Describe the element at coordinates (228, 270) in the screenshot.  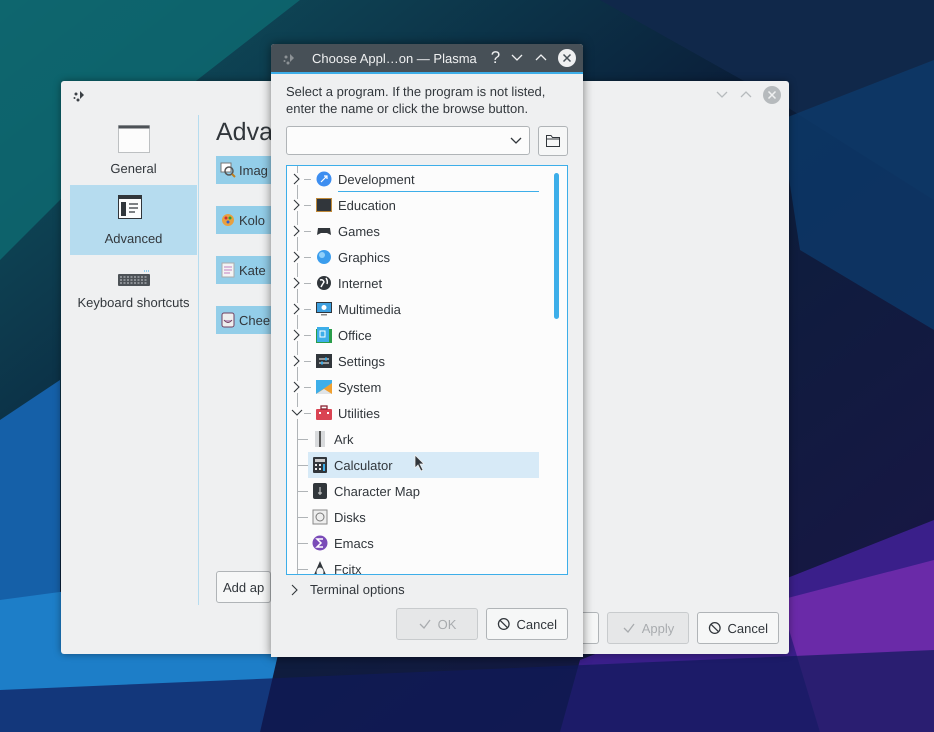
I see `text-file-icon` at that location.